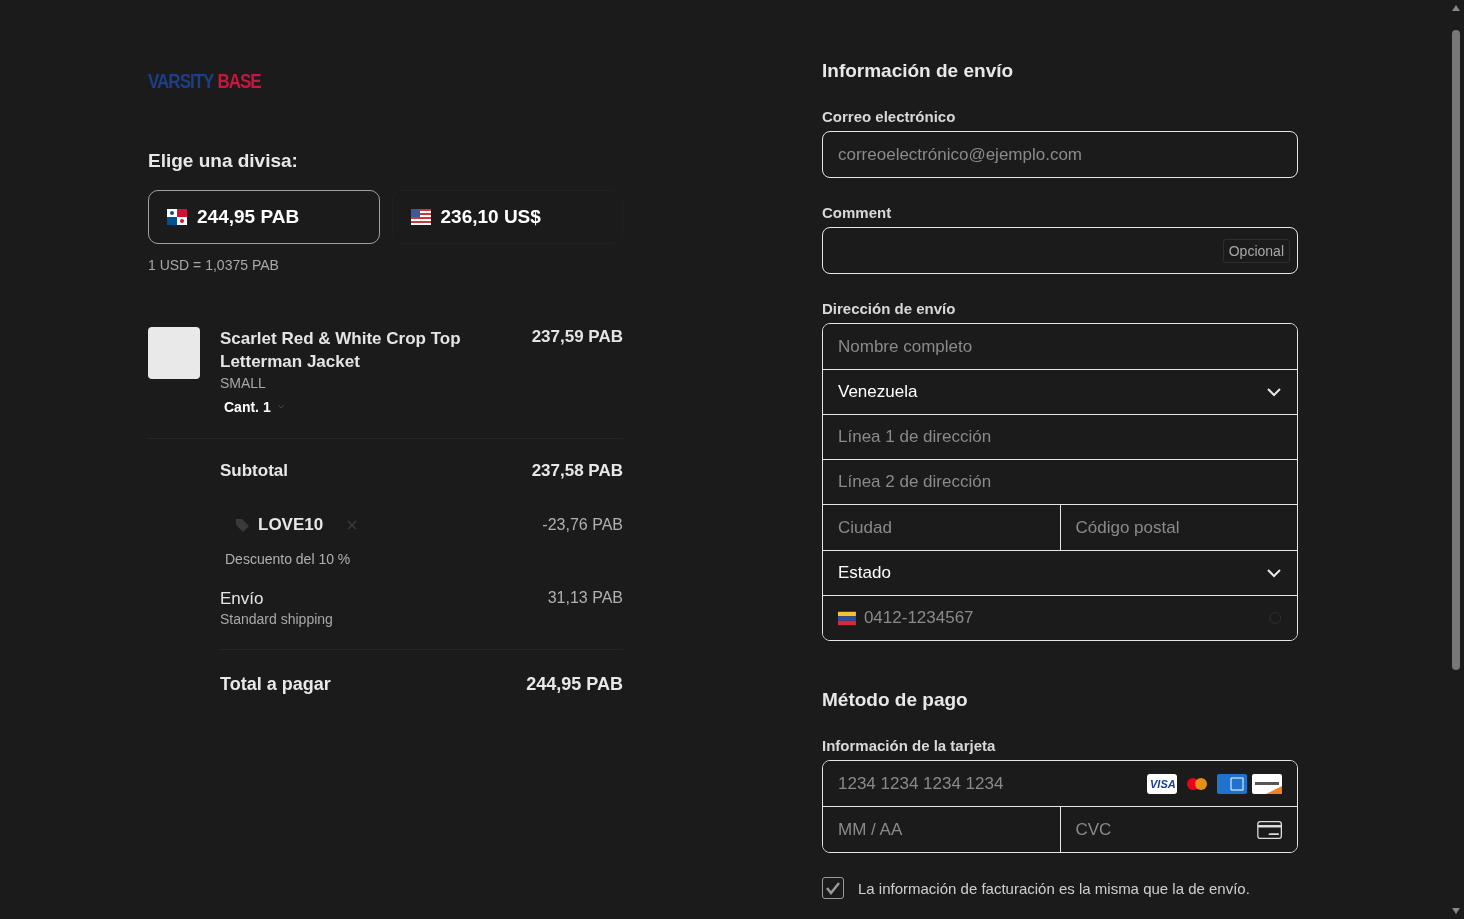 The width and height of the screenshot is (1464, 919). What do you see at coordinates (889, 116) in the screenshot?
I see `email-label: Correo electrónico` at bounding box center [889, 116].